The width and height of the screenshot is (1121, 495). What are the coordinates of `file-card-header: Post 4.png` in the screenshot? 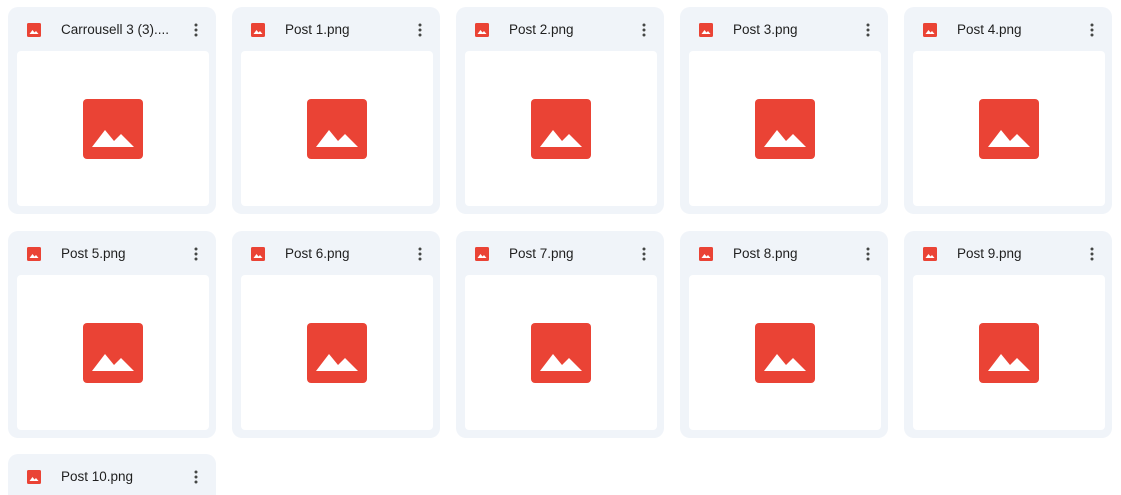 It's located at (1008, 29).